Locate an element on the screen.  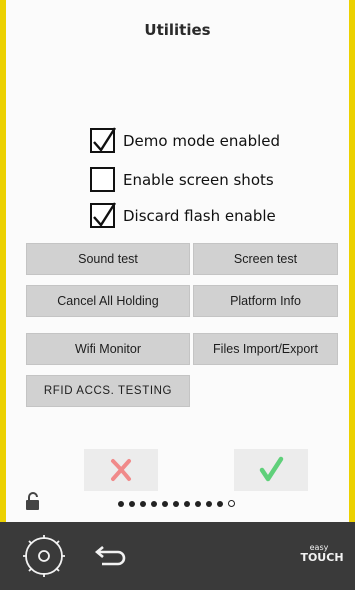
x-icon is located at coordinates (121, 470).